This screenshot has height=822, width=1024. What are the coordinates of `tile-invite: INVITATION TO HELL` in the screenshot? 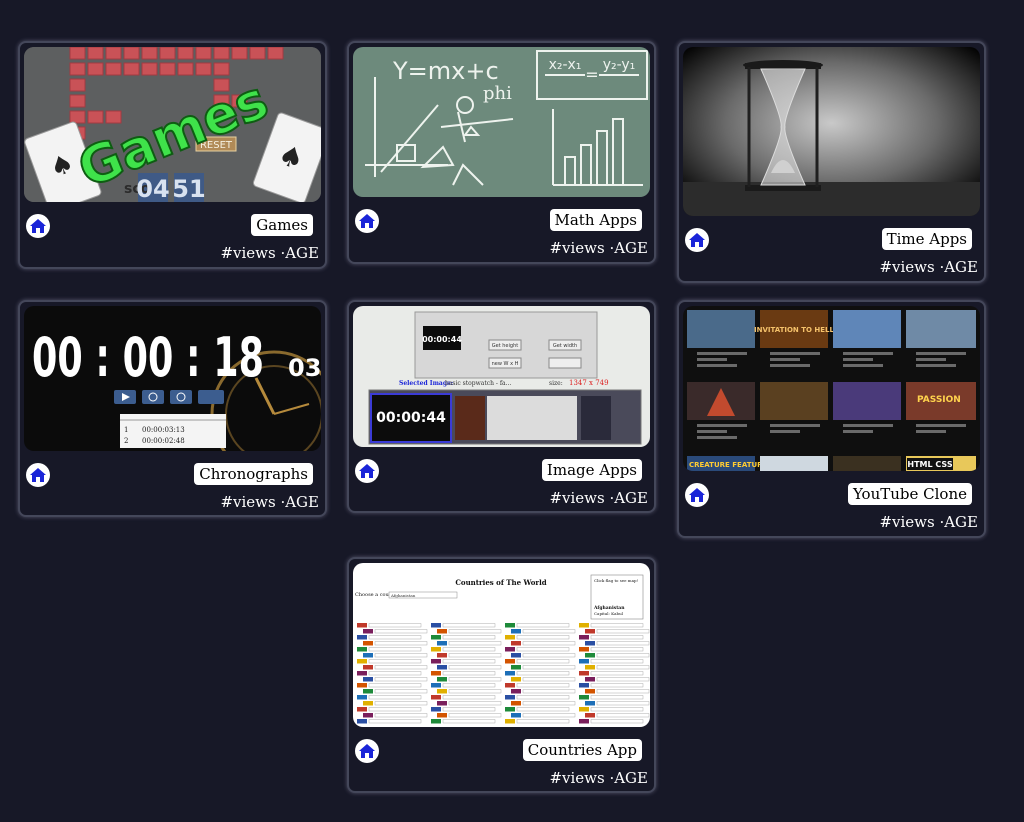 It's located at (794, 330).